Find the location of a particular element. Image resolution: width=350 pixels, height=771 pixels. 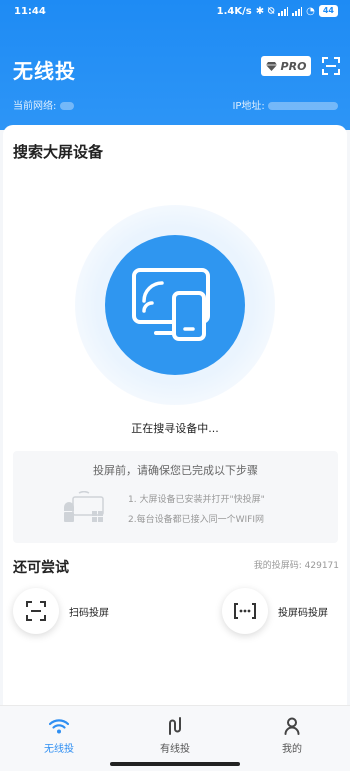

scan-cast-button: 扫码投屏 is located at coordinates (61, 611).